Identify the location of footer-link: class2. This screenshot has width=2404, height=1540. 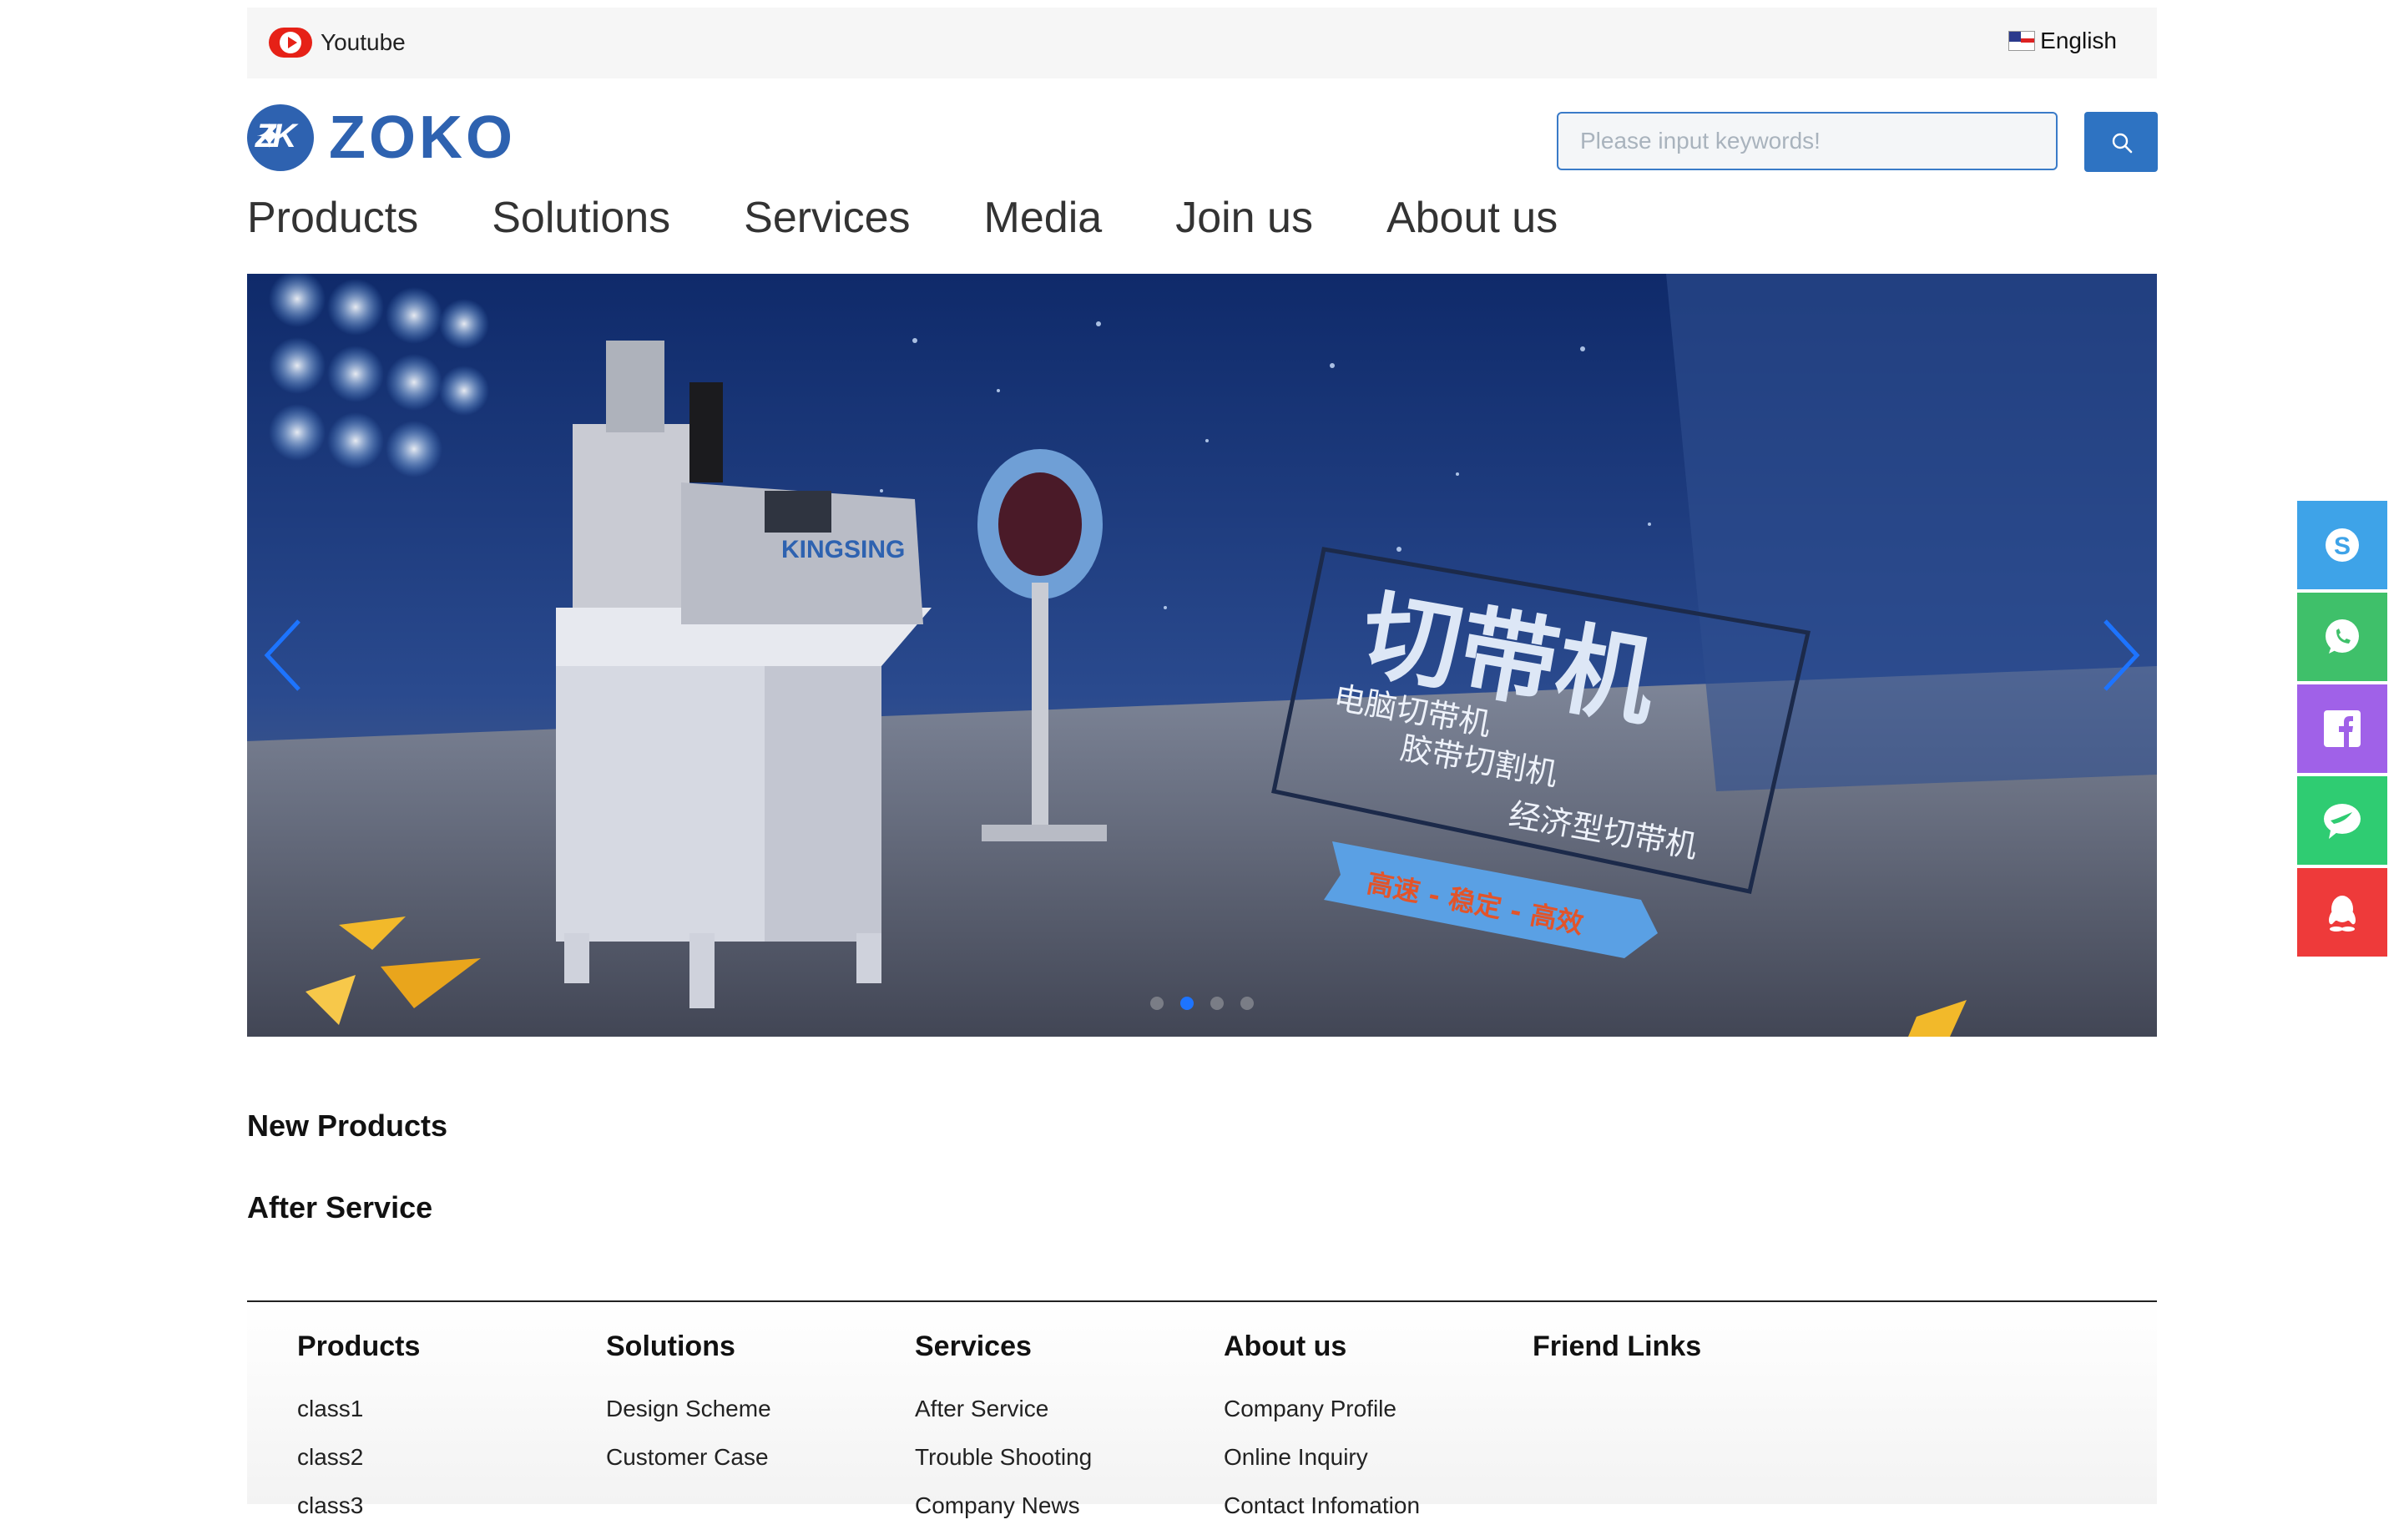
(359, 1467).